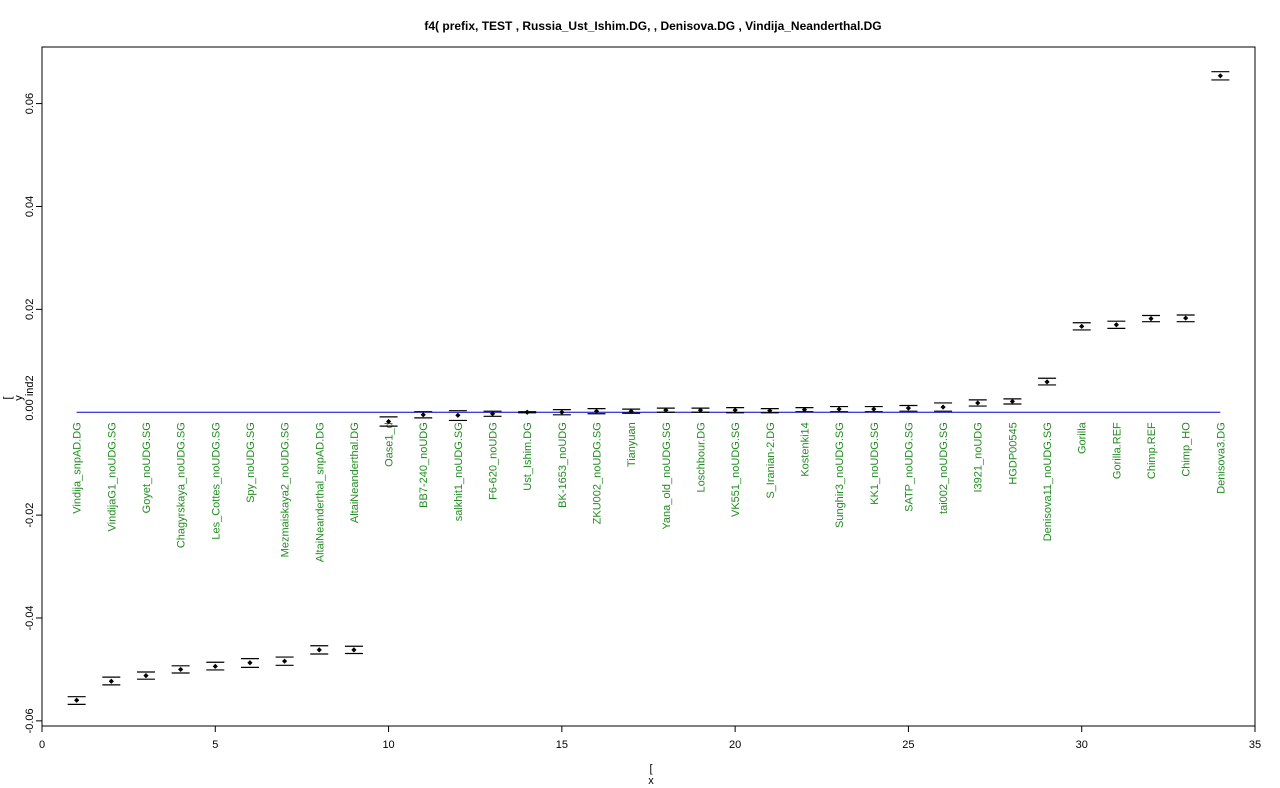  What do you see at coordinates (736, 469) in the screenshot?
I see `population-label: VK551_noUDG.SG` at bounding box center [736, 469].